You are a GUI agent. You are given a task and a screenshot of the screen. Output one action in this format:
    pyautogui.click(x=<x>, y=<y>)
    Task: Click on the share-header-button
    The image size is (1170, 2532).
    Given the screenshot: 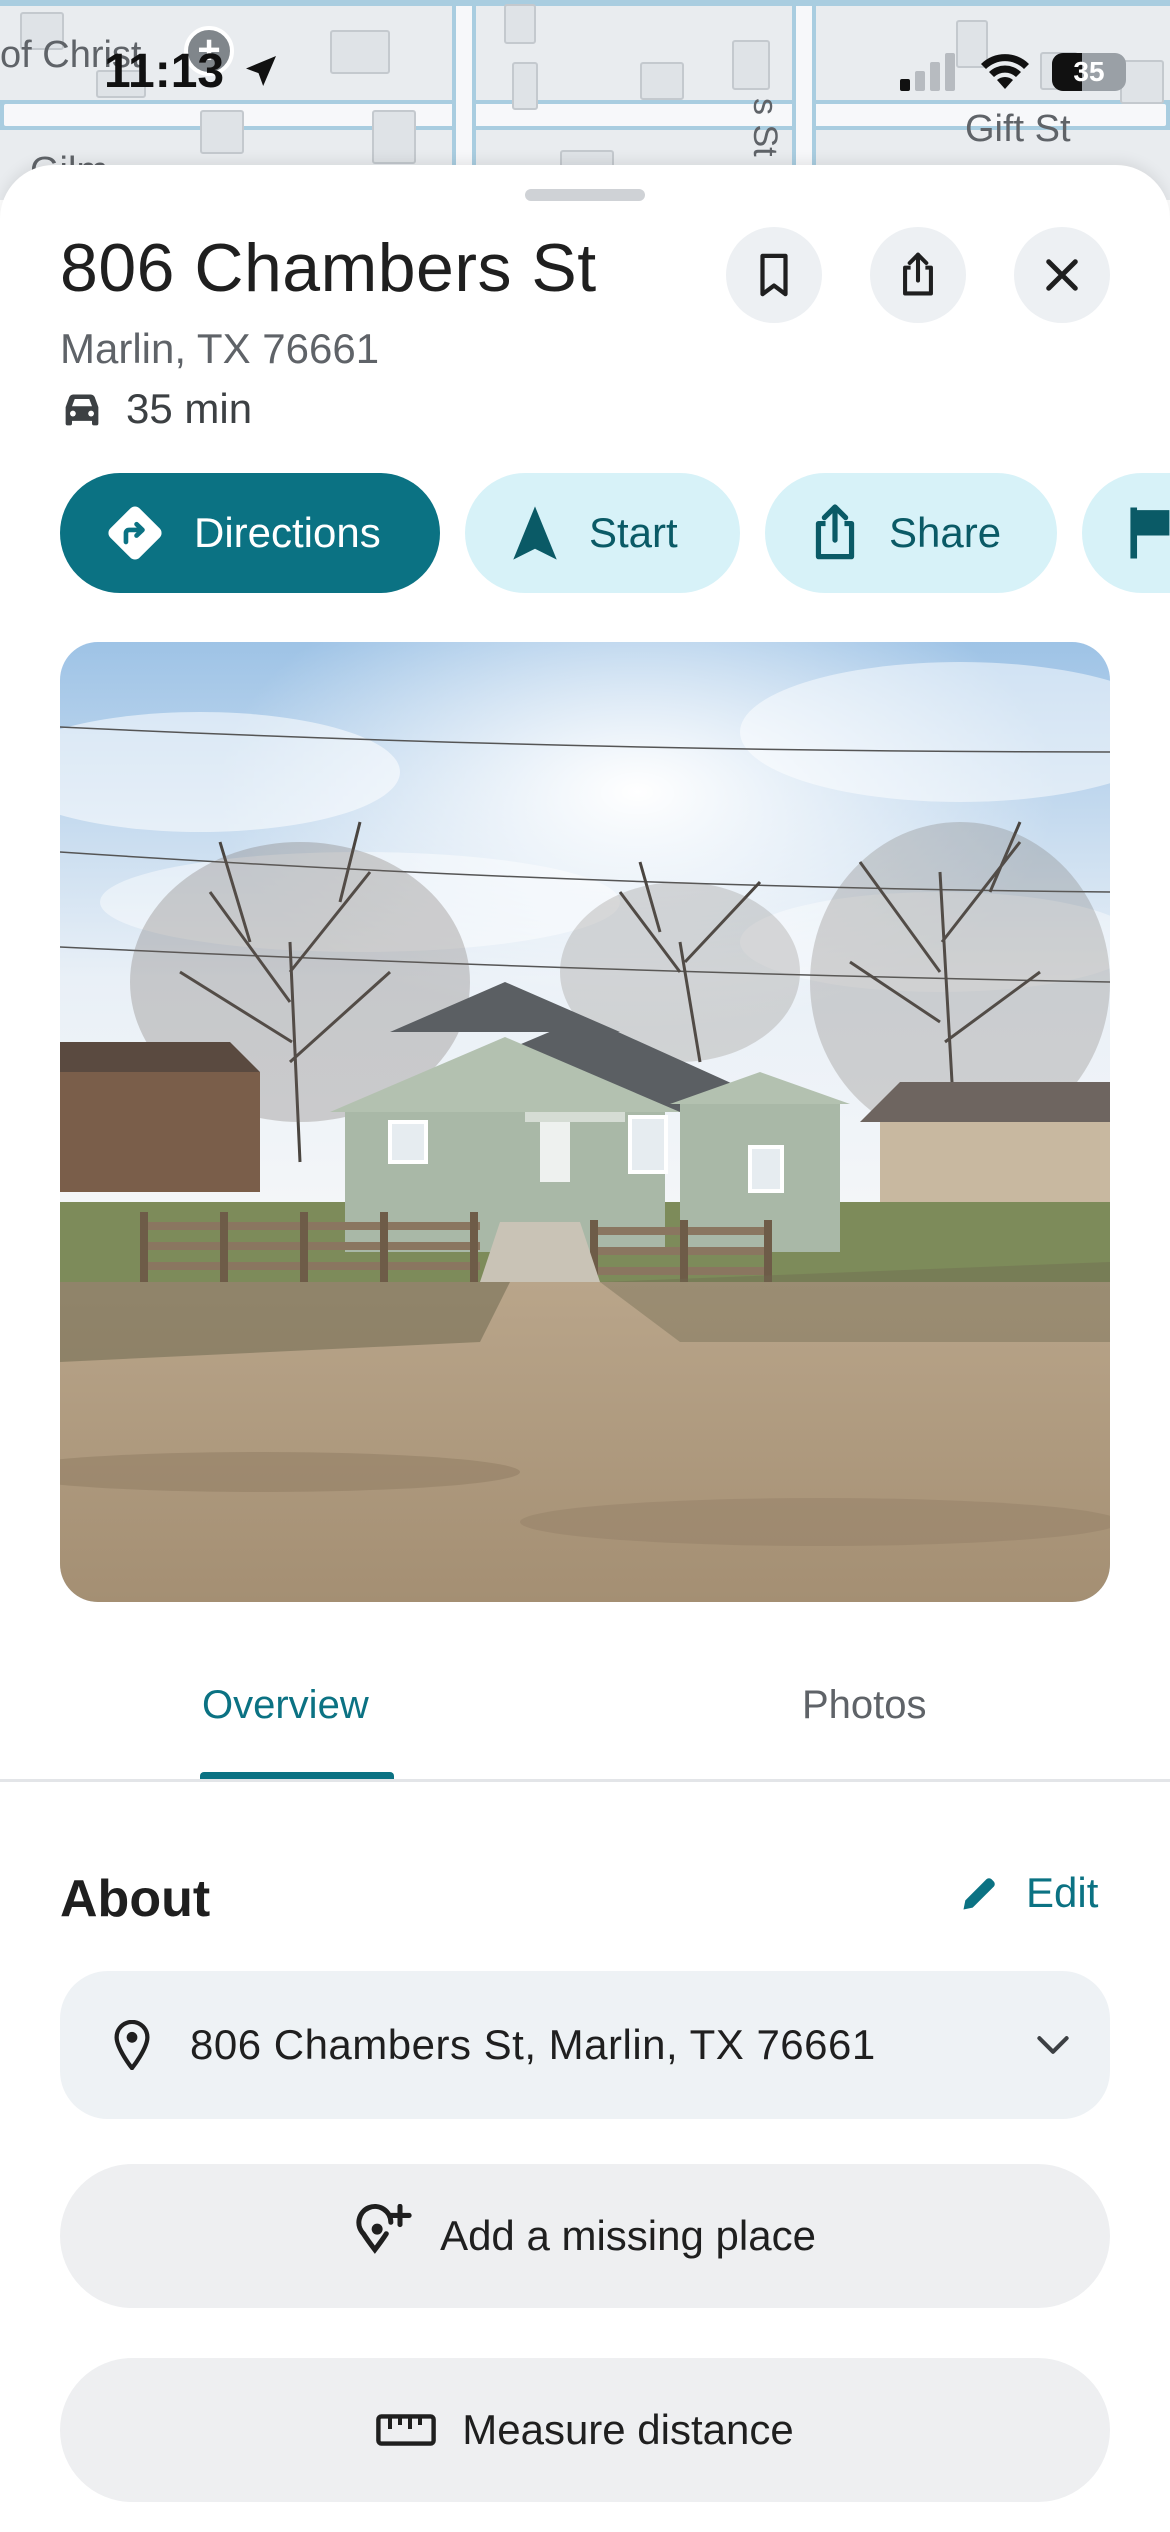 What is the action you would take?
    pyautogui.click(x=918, y=275)
    